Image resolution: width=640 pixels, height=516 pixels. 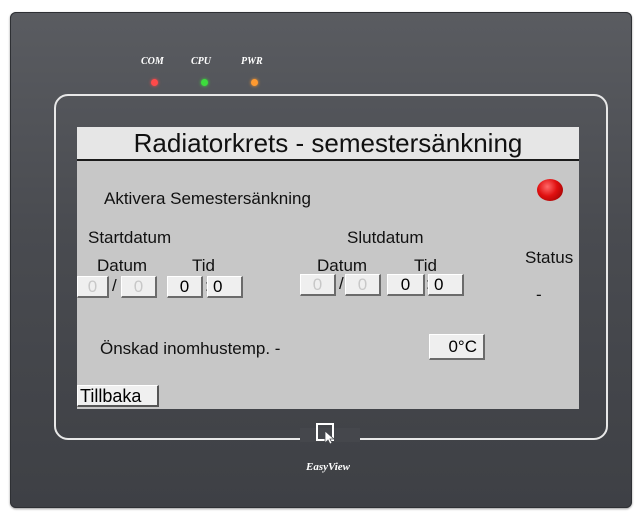 I want to click on end-date-heading: Slutdatum, so click(x=385, y=237).